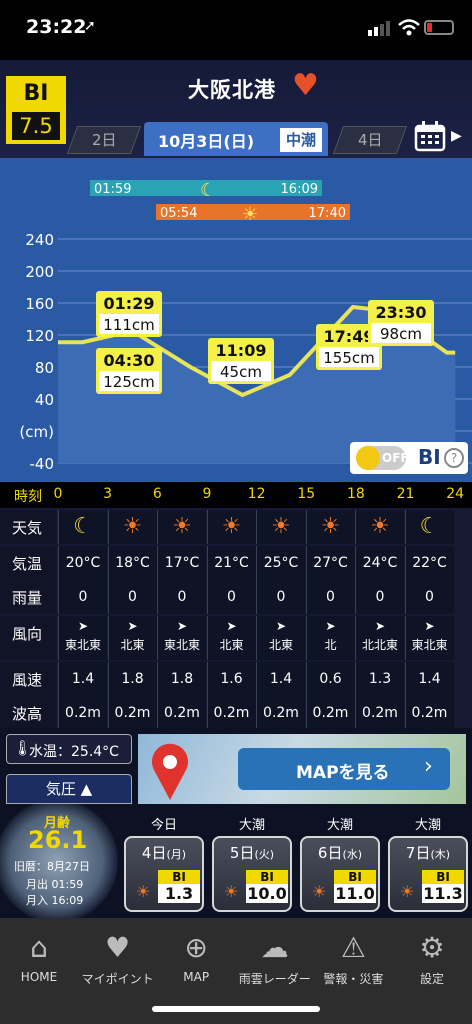 Image resolution: width=472 pixels, height=1024 pixels. Describe the element at coordinates (379, 679) in the screenshot. I see `wind-speed-cell: 1.3` at that location.